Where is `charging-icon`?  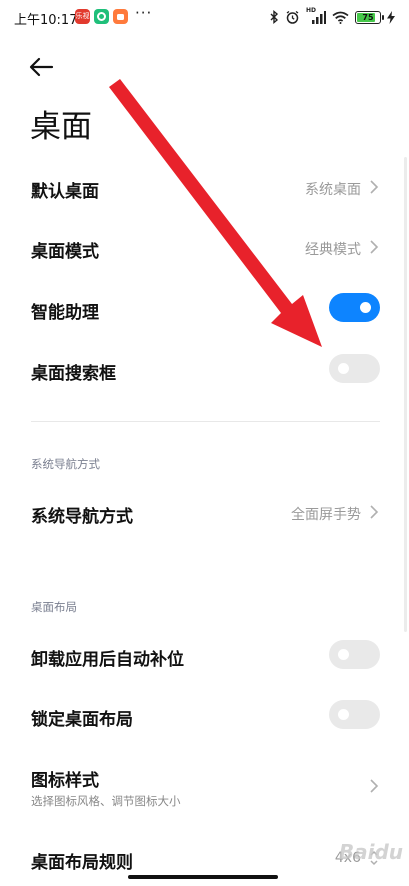
charging-icon is located at coordinates (391, 17).